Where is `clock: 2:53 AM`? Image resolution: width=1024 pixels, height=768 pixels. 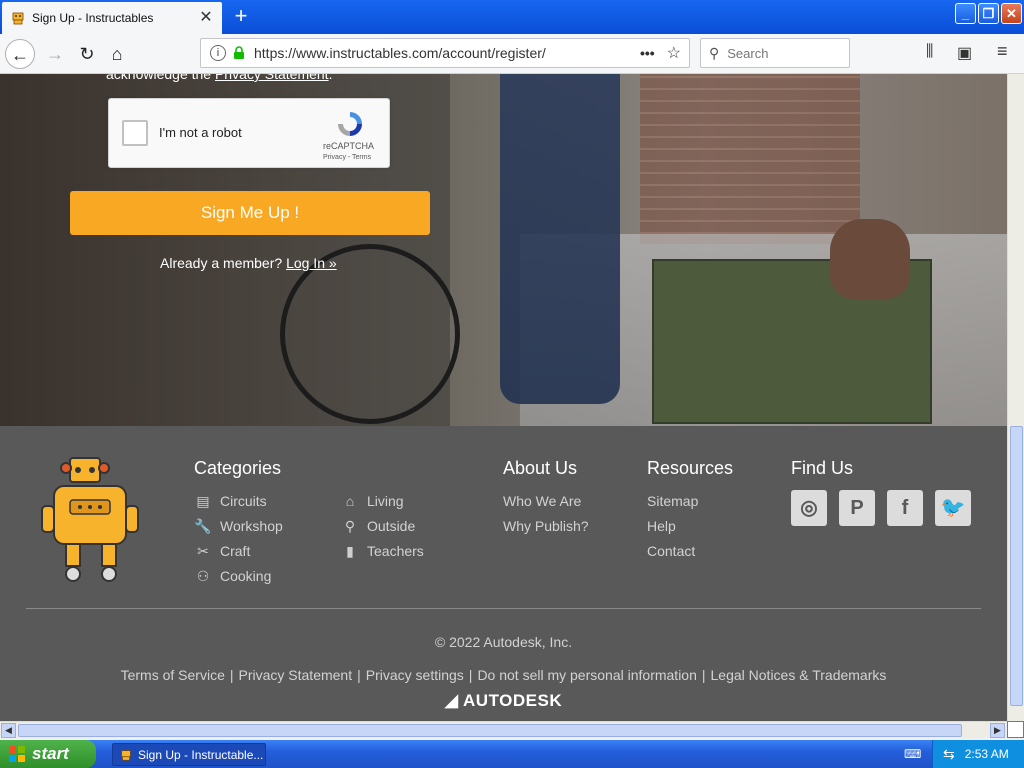
clock: 2:53 AM is located at coordinates (986, 754).